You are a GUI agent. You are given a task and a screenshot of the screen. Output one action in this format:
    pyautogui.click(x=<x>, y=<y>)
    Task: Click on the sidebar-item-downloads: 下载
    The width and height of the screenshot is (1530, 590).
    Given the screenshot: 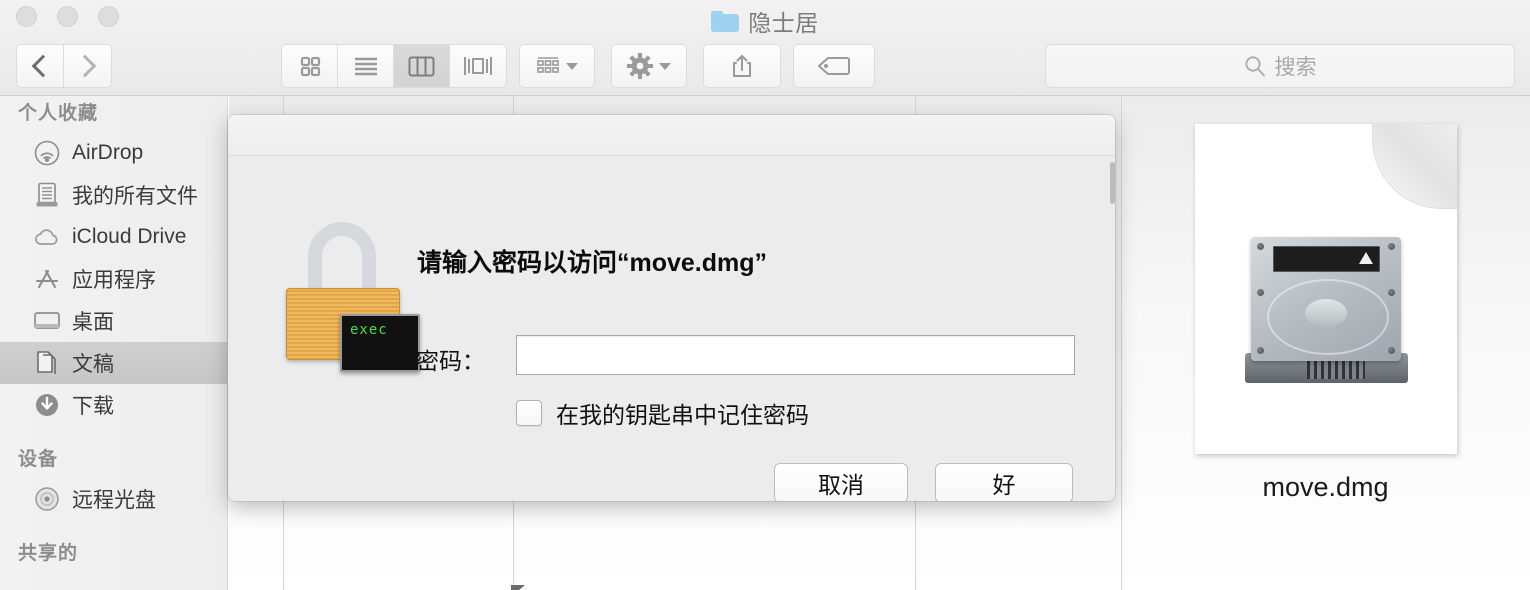 What is the action you would take?
    pyautogui.click(x=113, y=405)
    